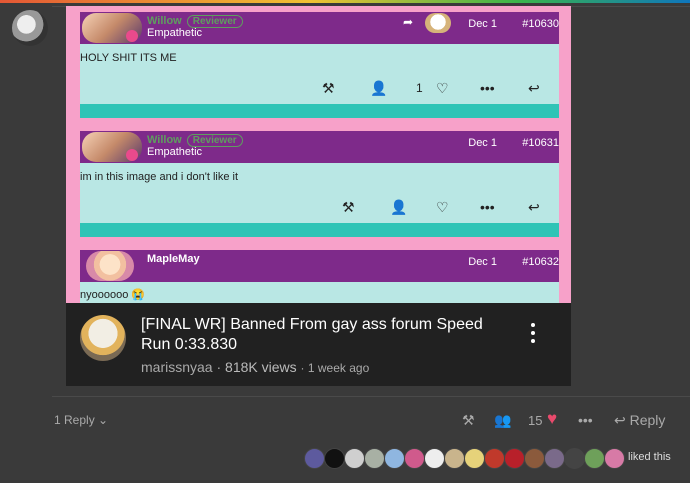 The width and height of the screenshot is (690, 483). What do you see at coordinates (159, 177) in the screenshot?
I see `post-text: im in this image and i don't like it` at bounding box center [159, 177].